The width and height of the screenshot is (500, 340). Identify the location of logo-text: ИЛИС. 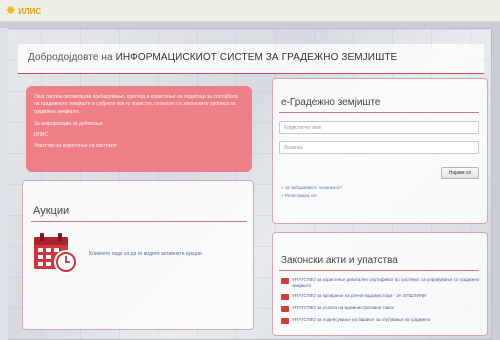
(30, 11).